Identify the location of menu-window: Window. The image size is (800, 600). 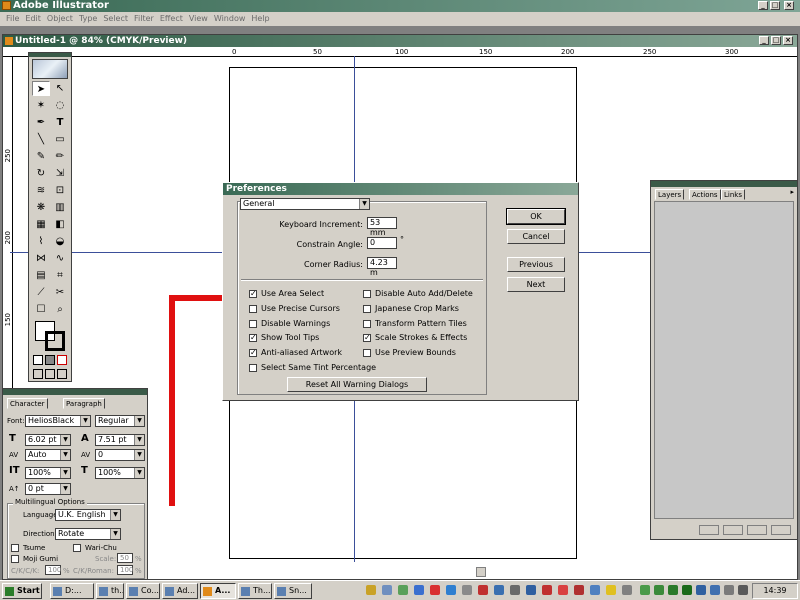
(230, 19).